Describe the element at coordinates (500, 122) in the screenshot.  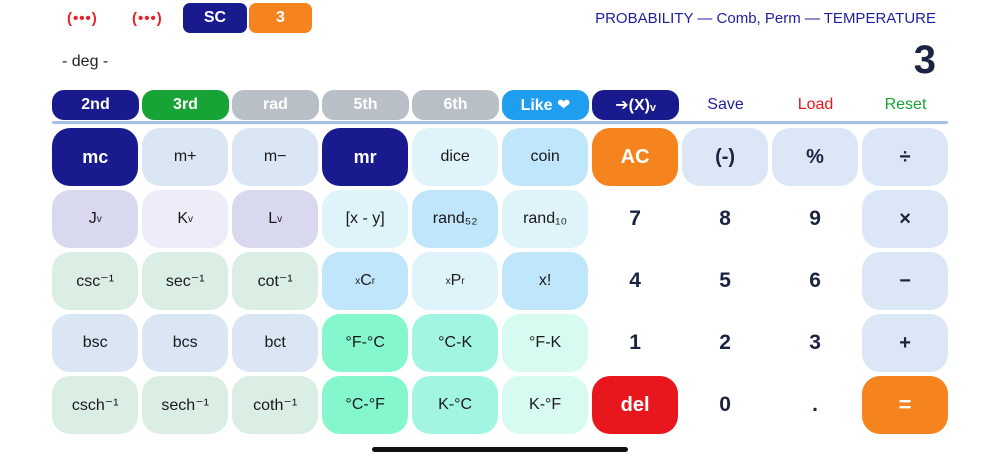
I see `divider` at that location.